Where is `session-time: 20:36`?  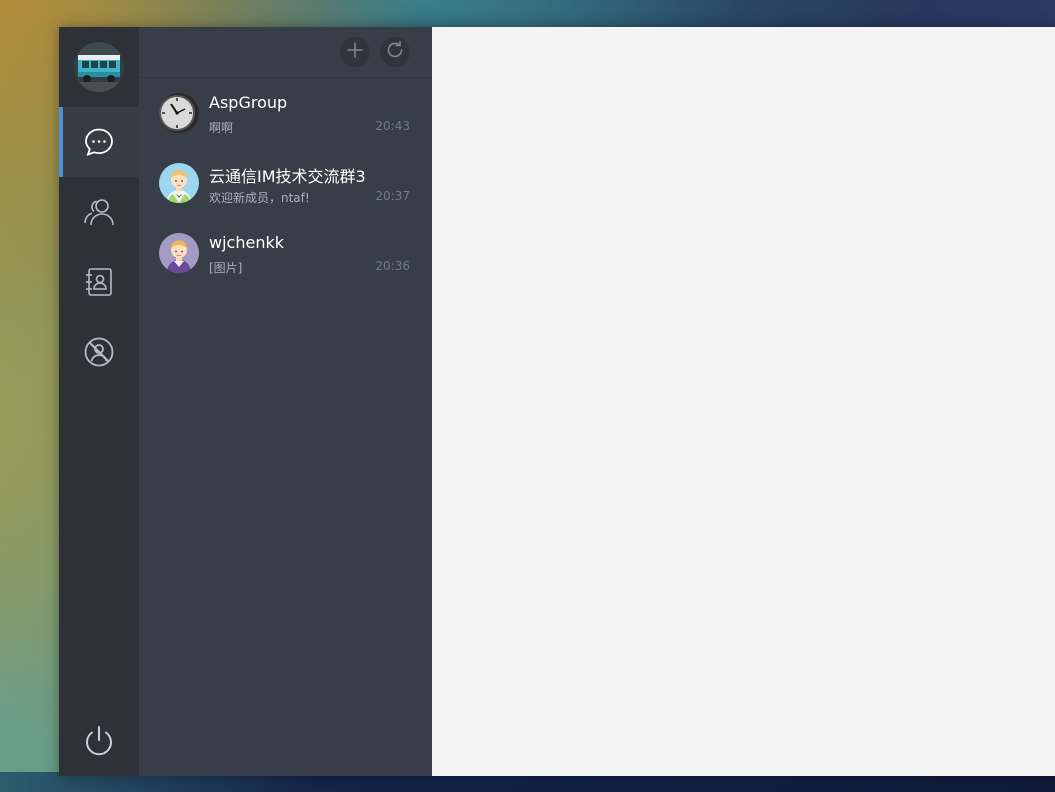 session-time: 20:36 is located at coordinates (392, 266).